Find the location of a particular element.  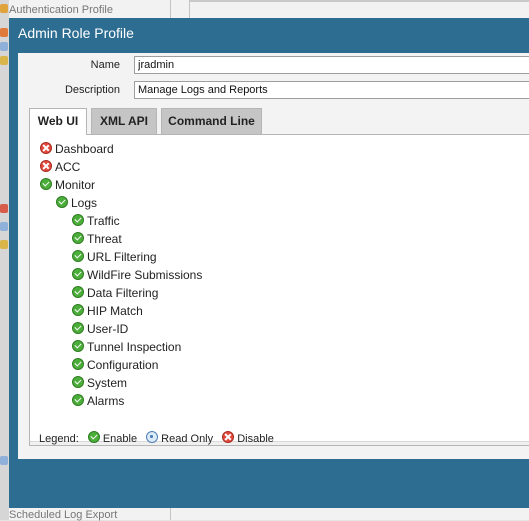

authentication-profile-item: Authentication Profile is located at coordinates (61, 10).